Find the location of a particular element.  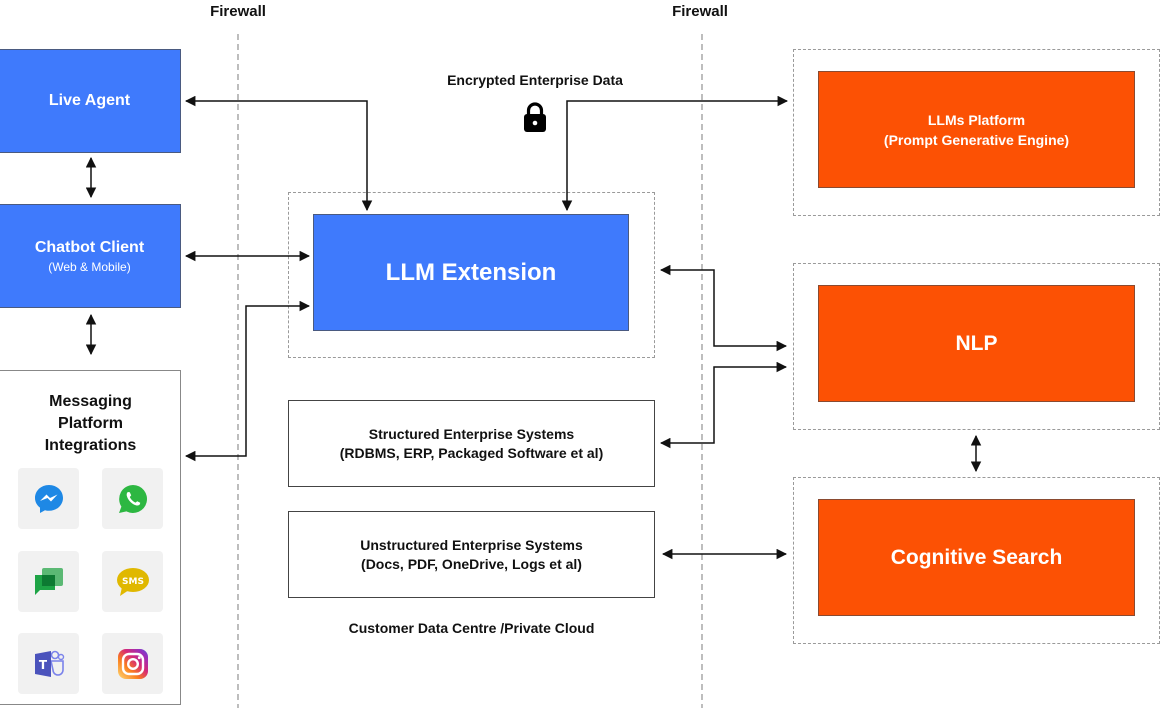

lock-icon is located at coordinates (535, 117).